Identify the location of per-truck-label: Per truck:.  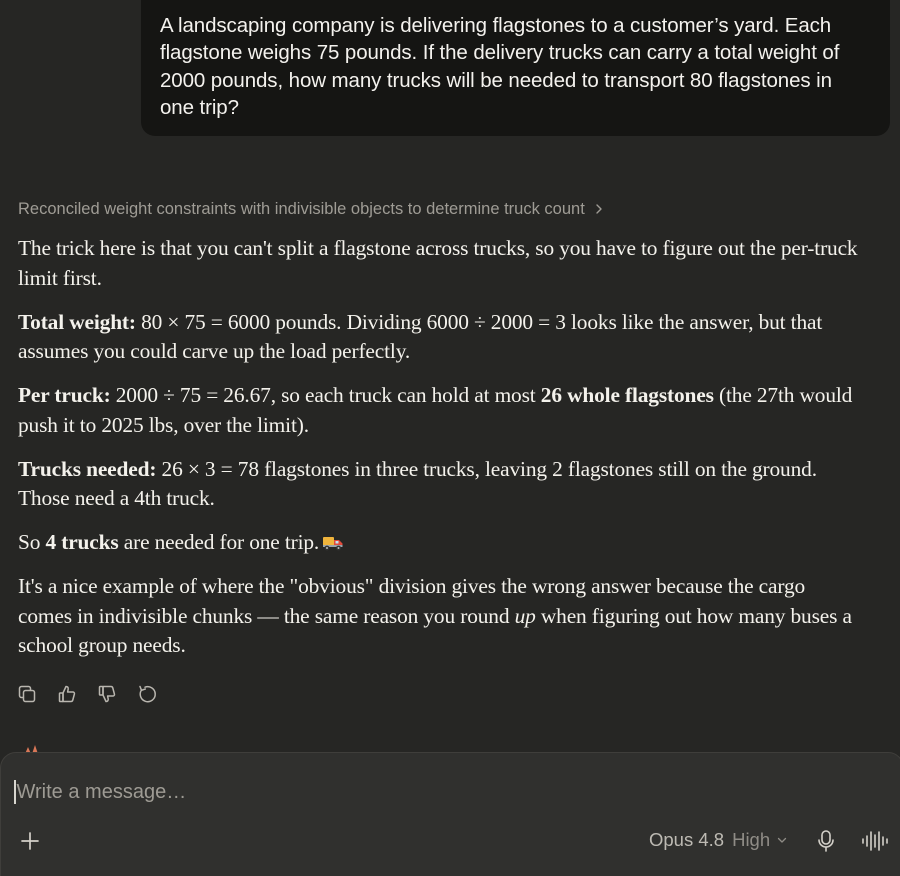
(64, 395).